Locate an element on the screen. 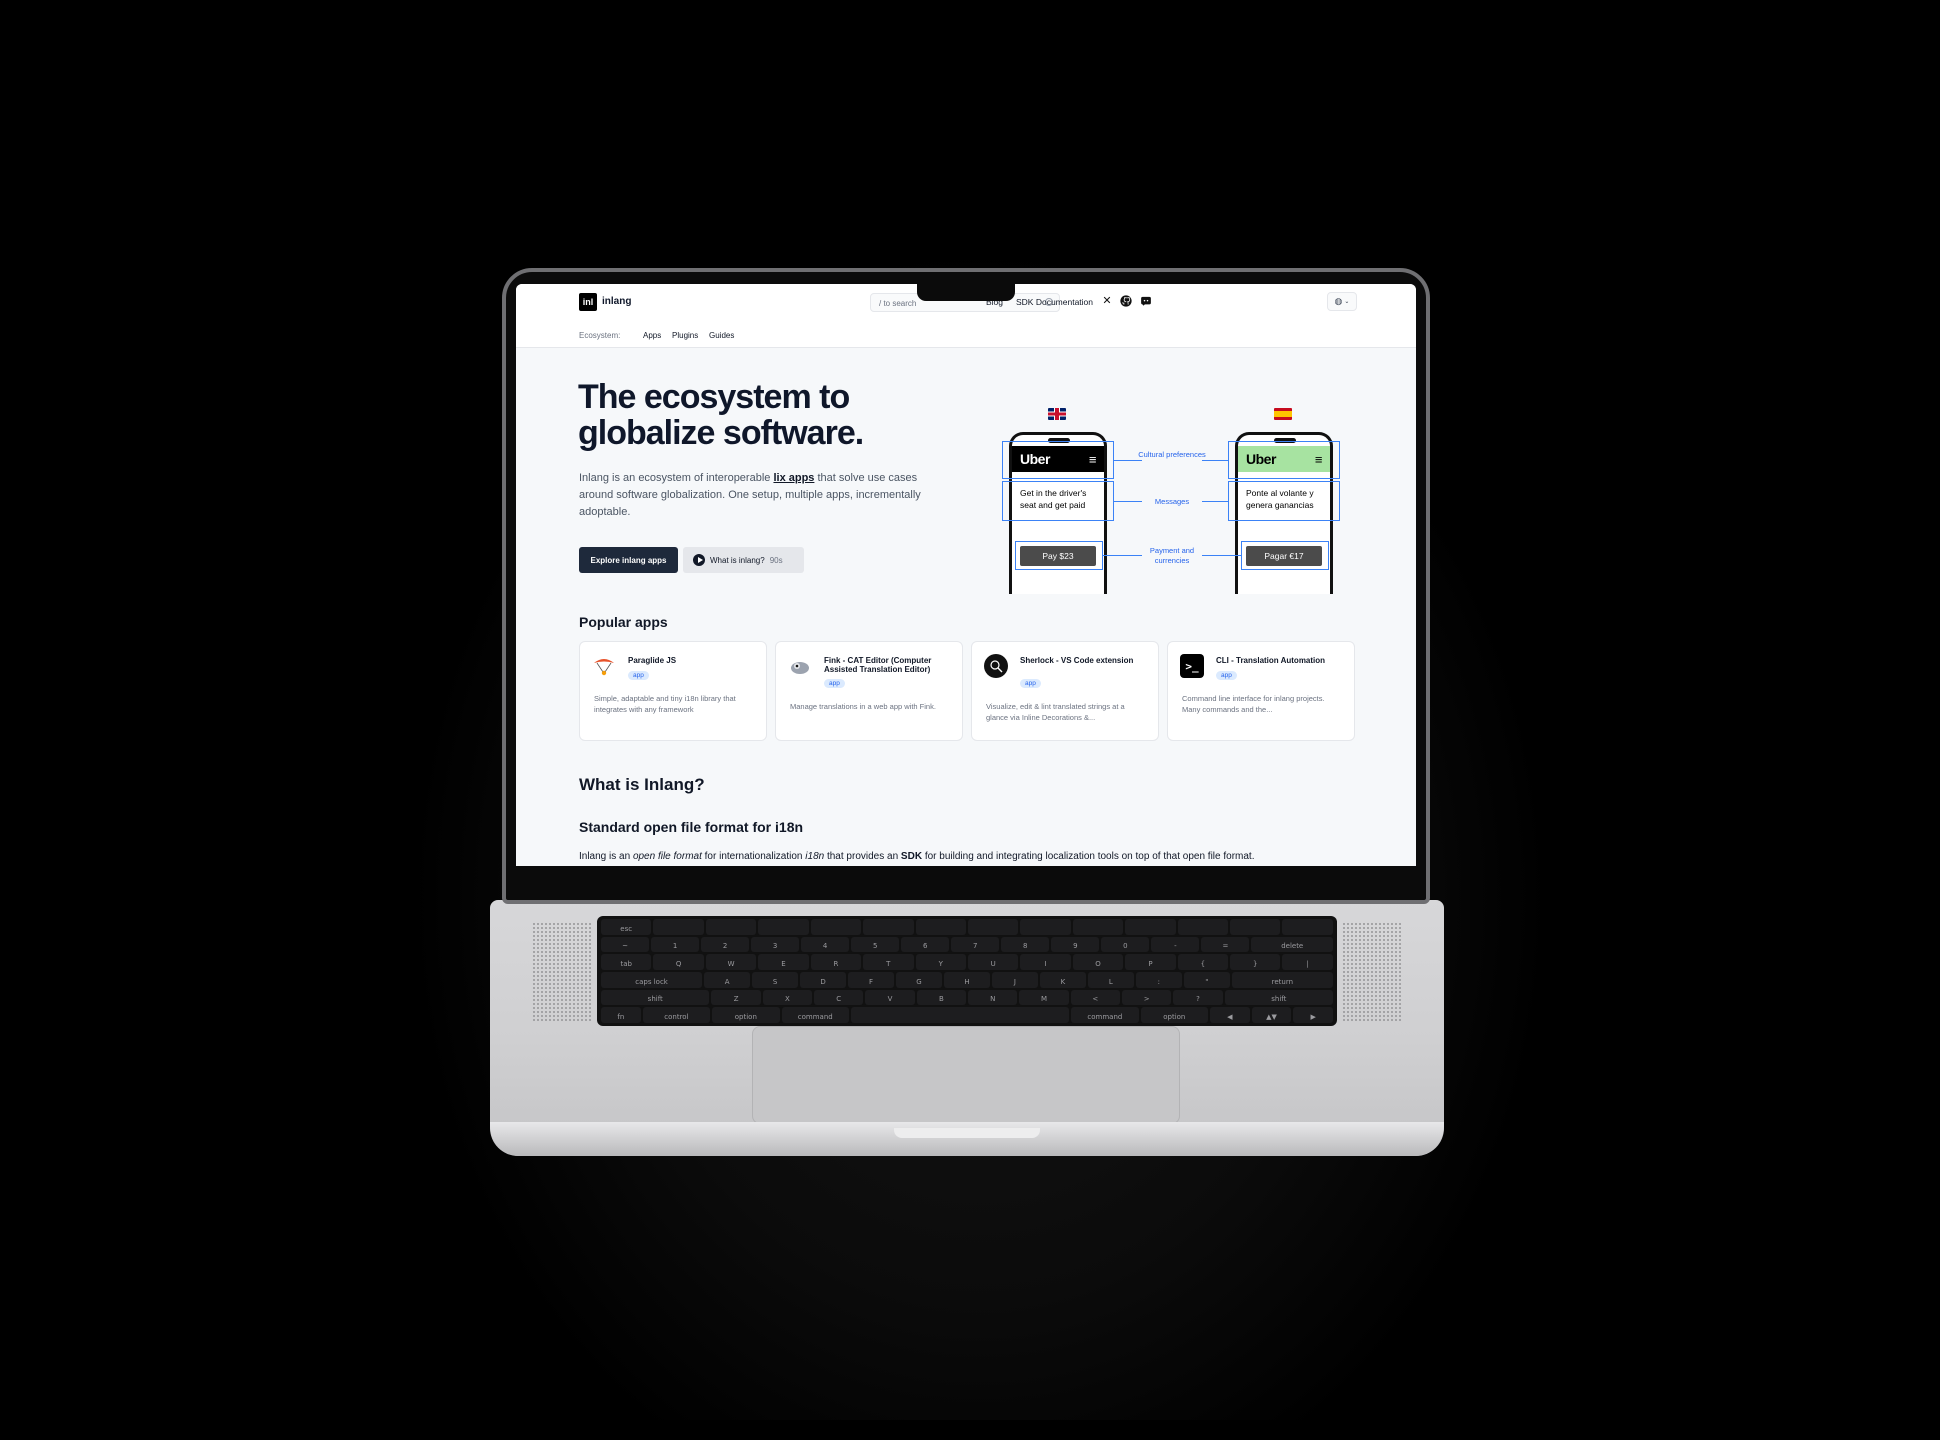 The image size is (1940, 1440). keyboard-key: 7 is located at coordinates (975, 944).